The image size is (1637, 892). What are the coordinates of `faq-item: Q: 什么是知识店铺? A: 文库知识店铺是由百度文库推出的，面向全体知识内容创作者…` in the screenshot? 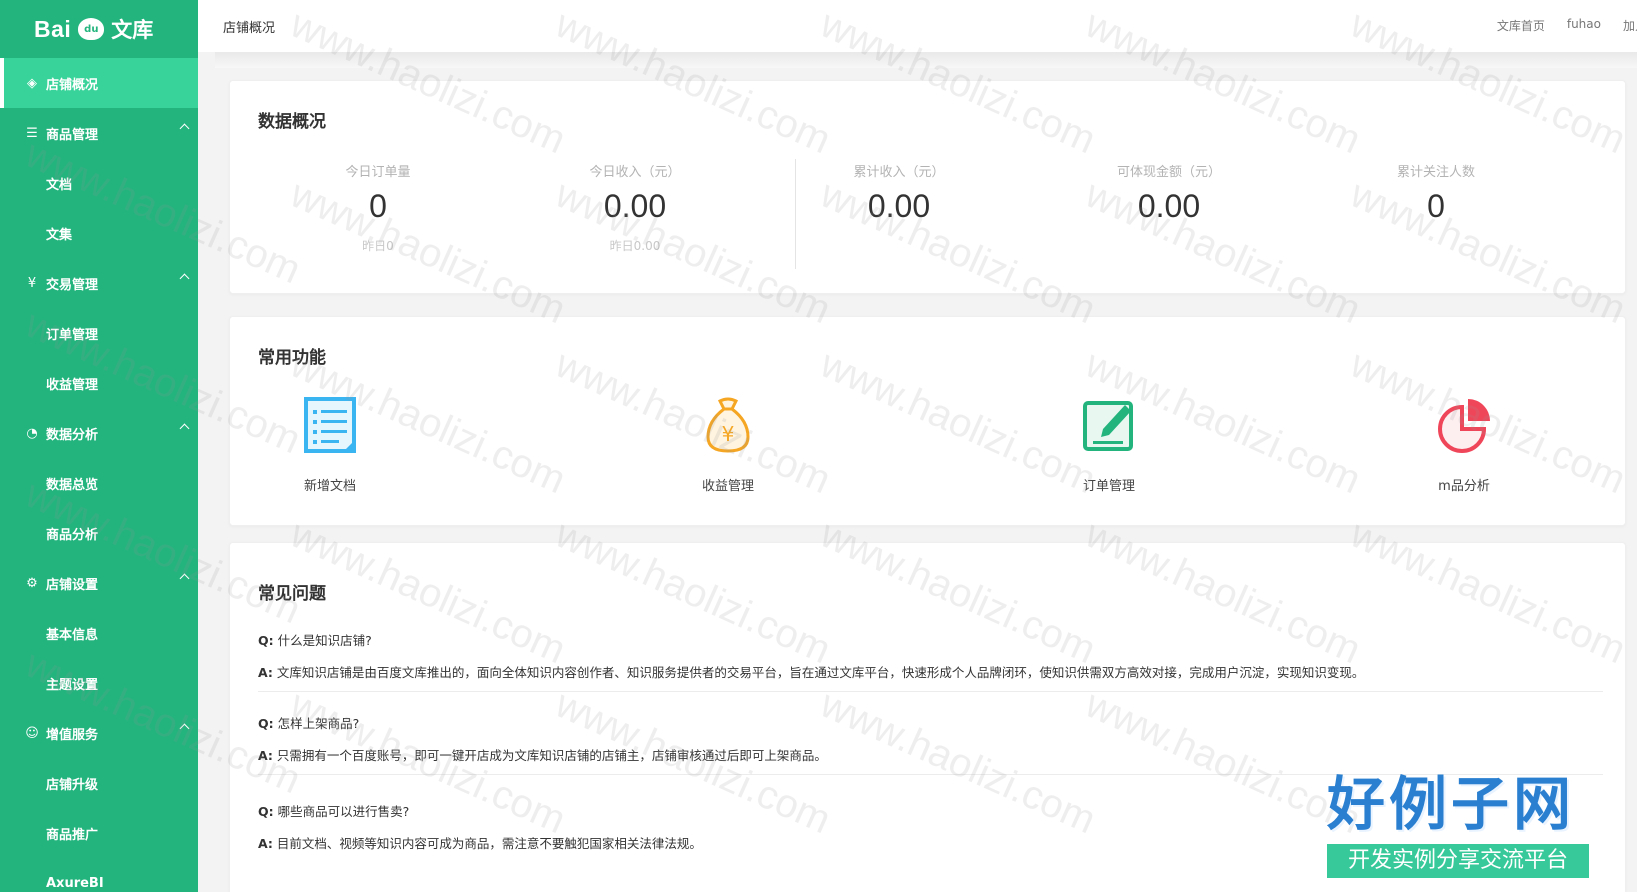 It's located at (930, 661).